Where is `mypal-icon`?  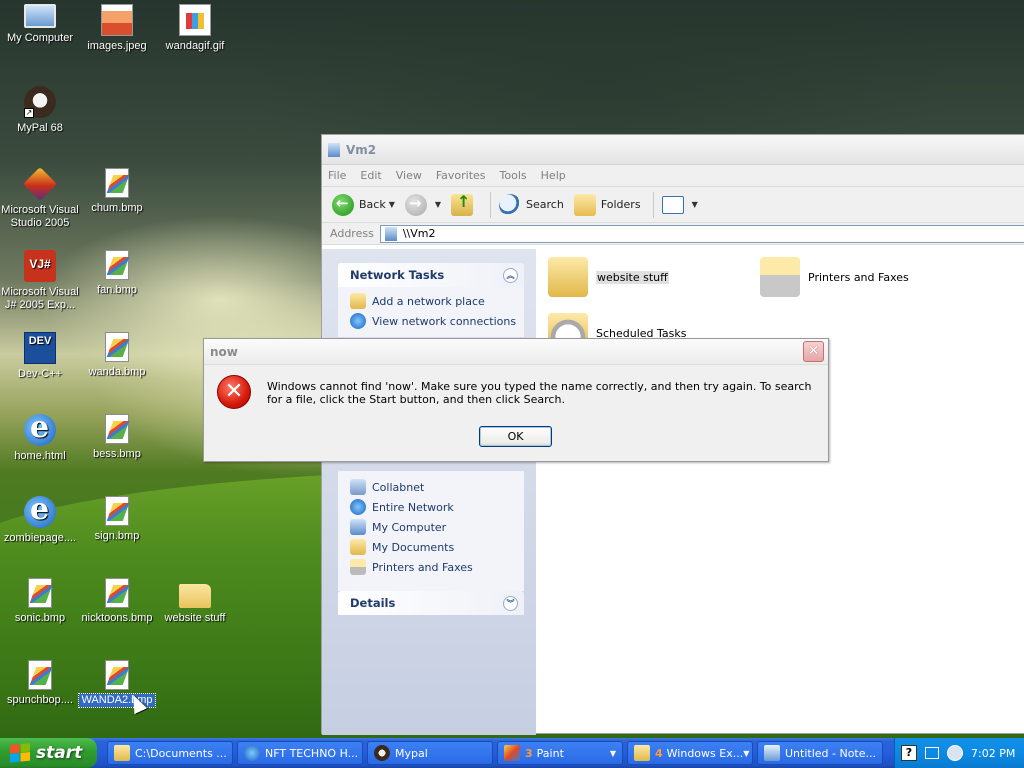 mypal-icon is located at coordinates (382, 753).